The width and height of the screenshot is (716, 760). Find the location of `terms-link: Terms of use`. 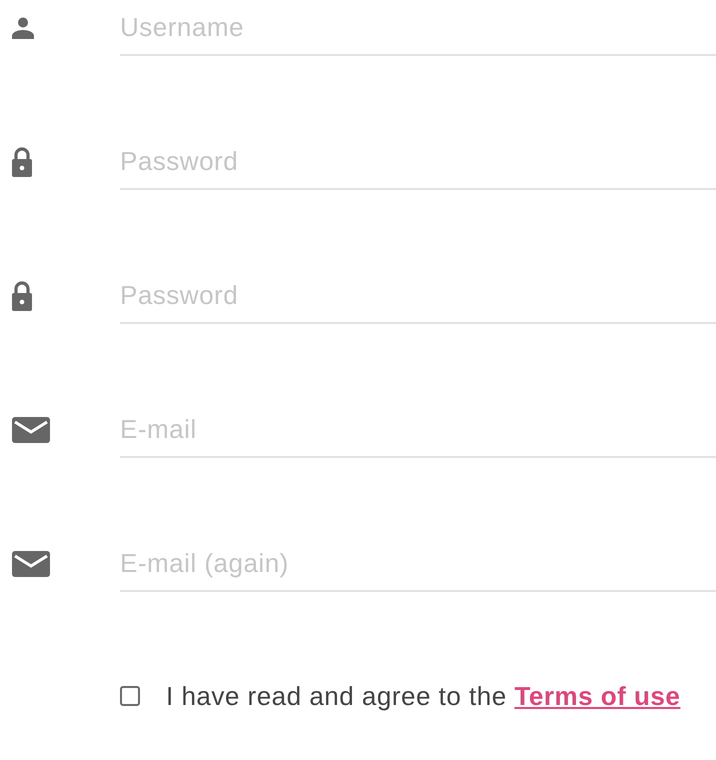

terms-link: Terms of use is located at coordinates (597, 696).